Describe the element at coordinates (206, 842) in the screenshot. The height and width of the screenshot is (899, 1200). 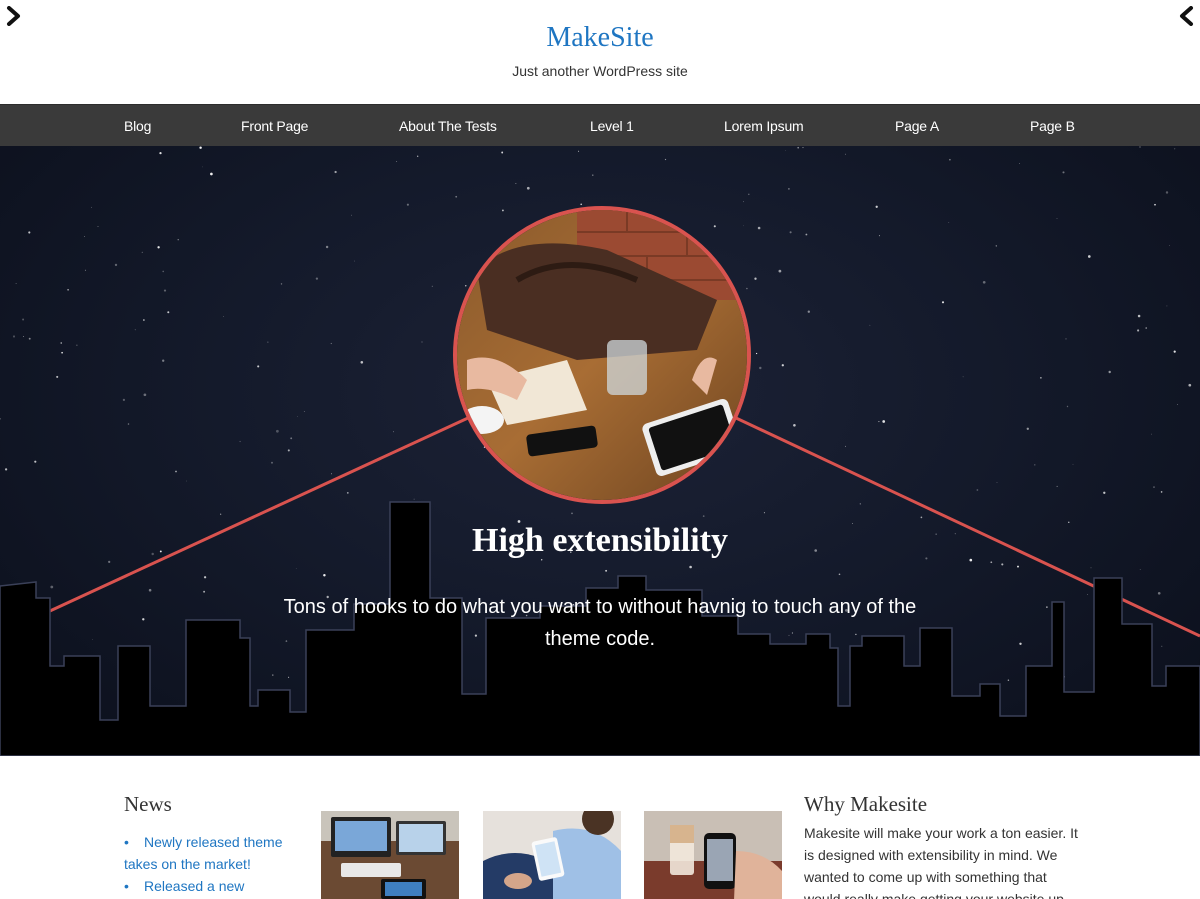
I see `news-link: Newly released theme` at that location.